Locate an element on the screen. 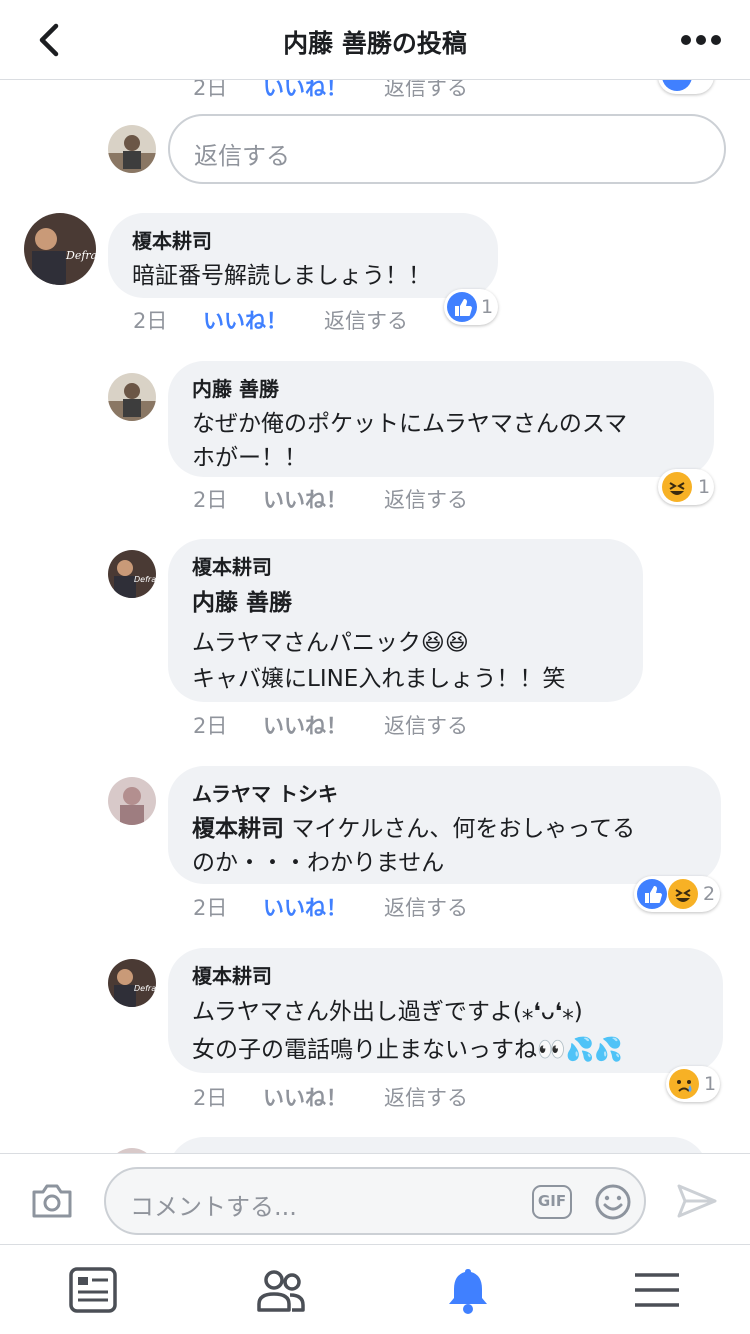 The image size is (750, 1334). reaction-count: 2 is located at coordinates (709, 894).